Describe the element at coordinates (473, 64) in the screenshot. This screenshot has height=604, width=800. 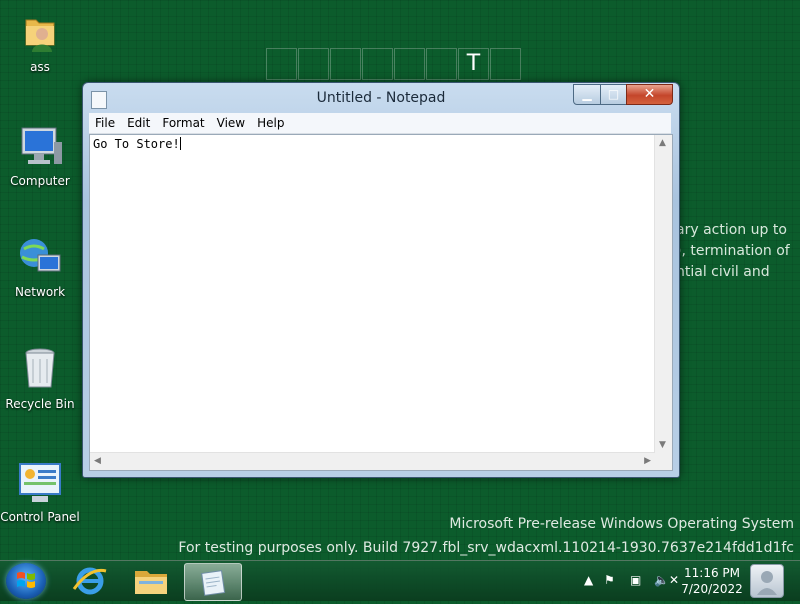
I see `tile-letter: T` at that location.